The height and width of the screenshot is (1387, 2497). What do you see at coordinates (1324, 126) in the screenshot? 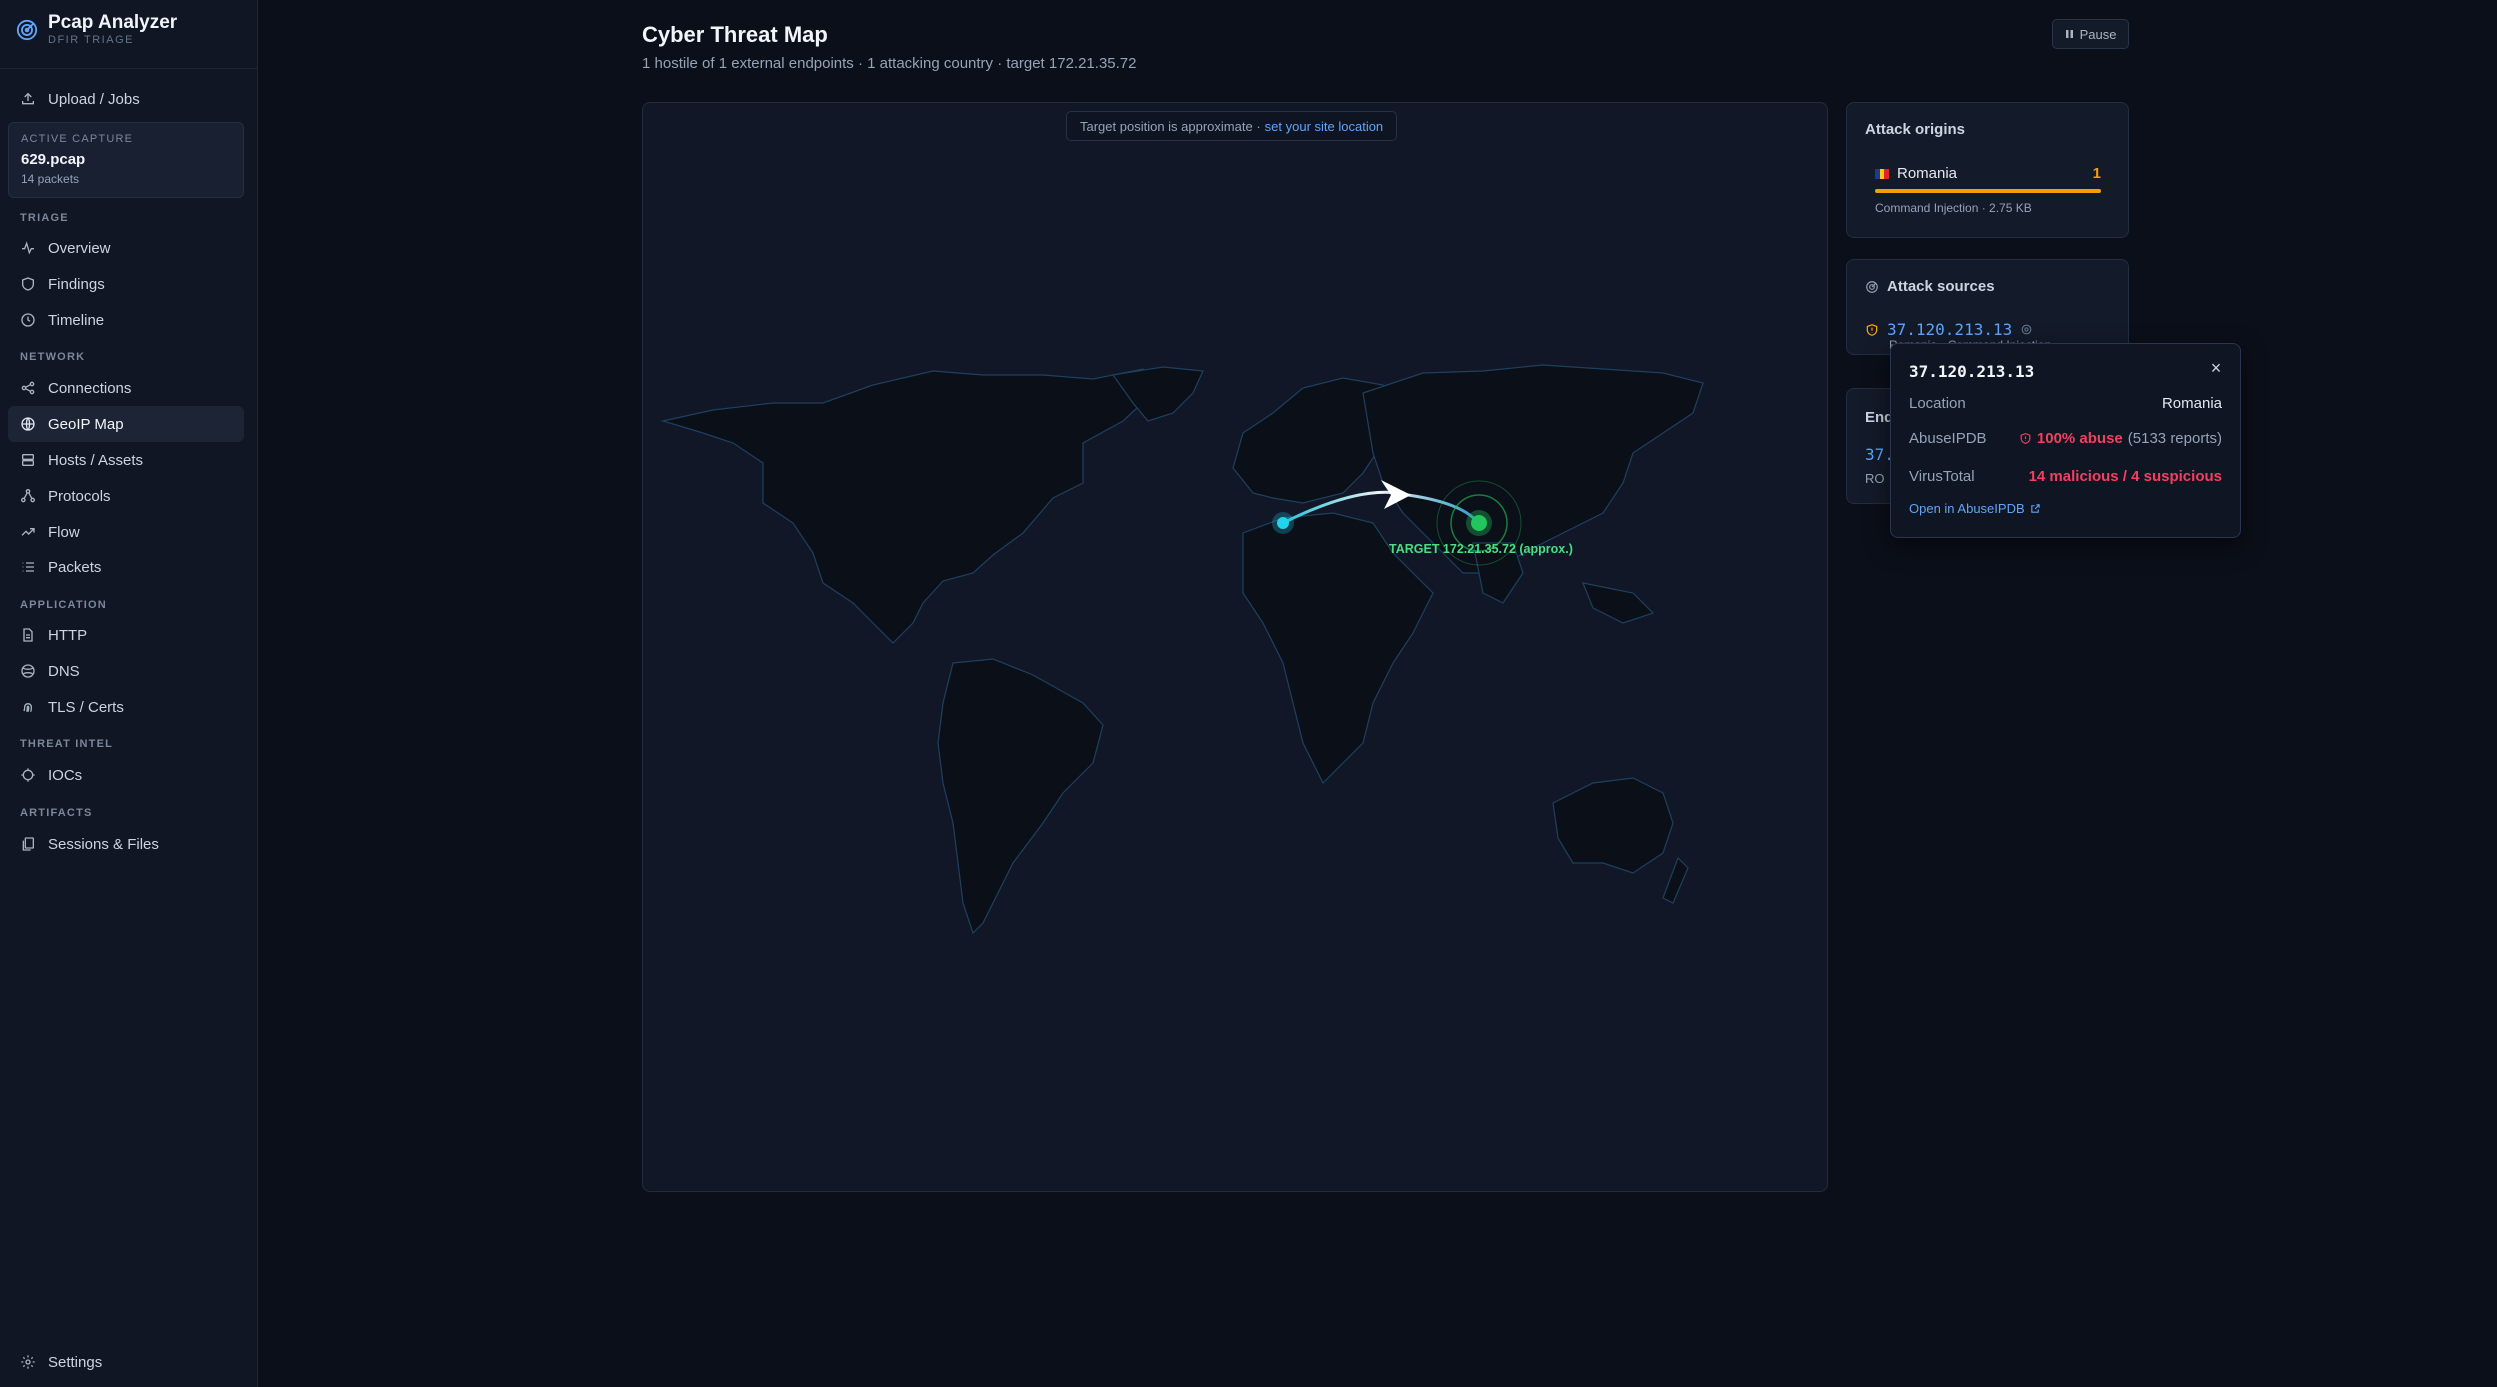
I see `set-site-location-link: set your site location` at bounding box center [1324, 126].